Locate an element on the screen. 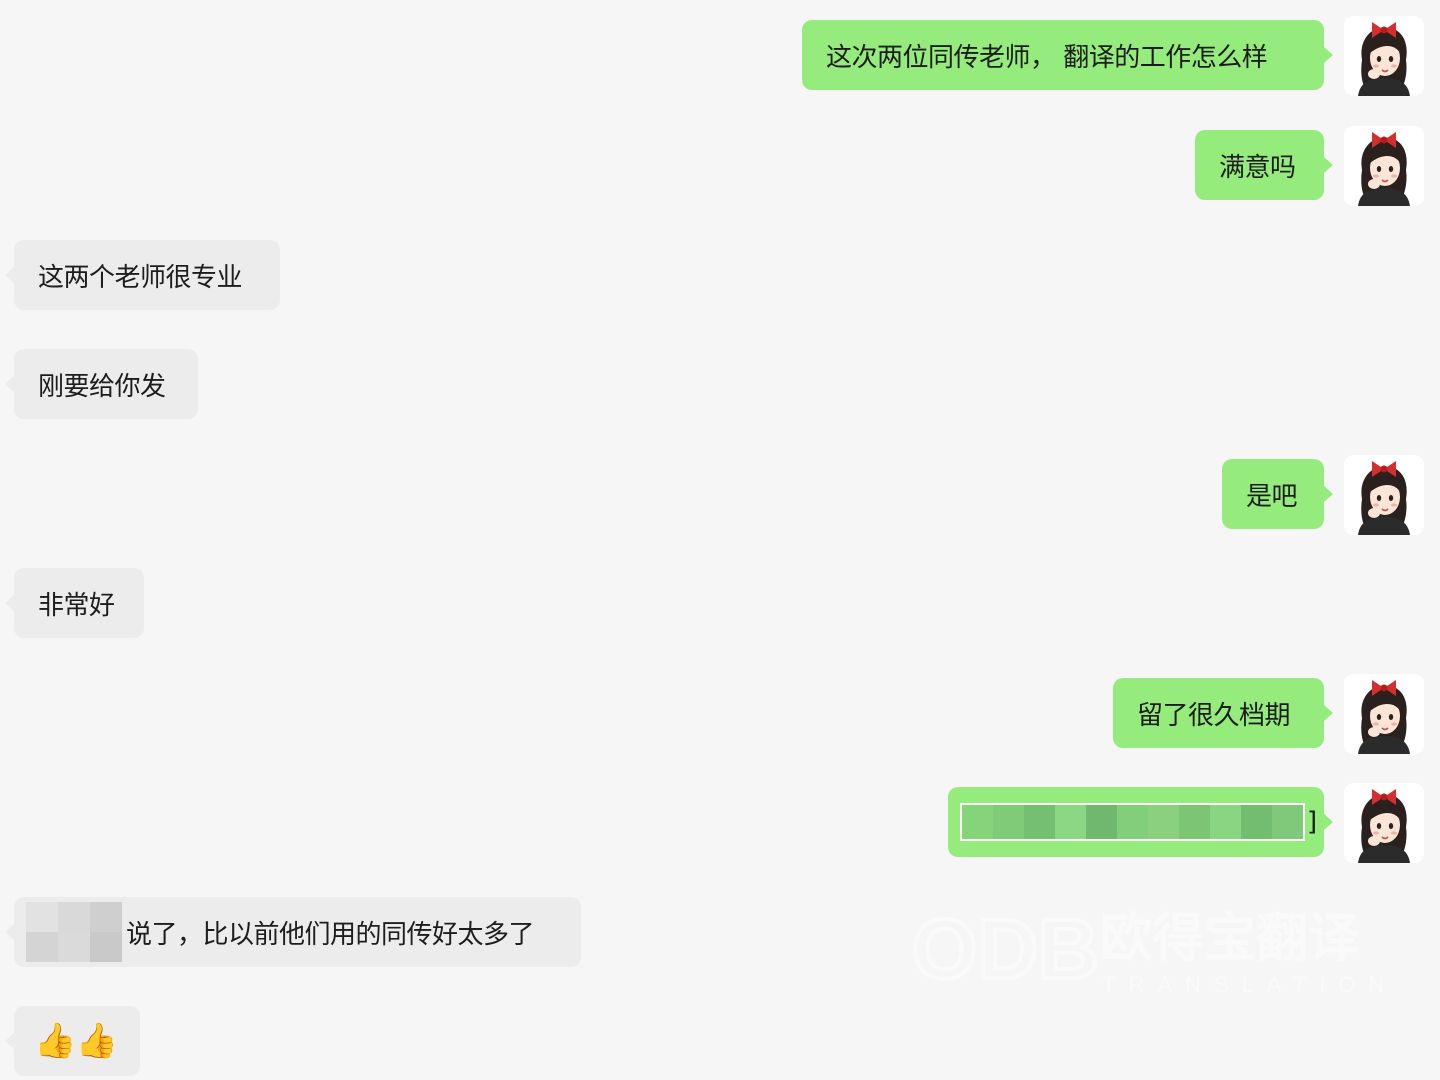 The image size is (1440, 1080). incoming-message-bubble: 非常好 is located at coordinates (74, 603).